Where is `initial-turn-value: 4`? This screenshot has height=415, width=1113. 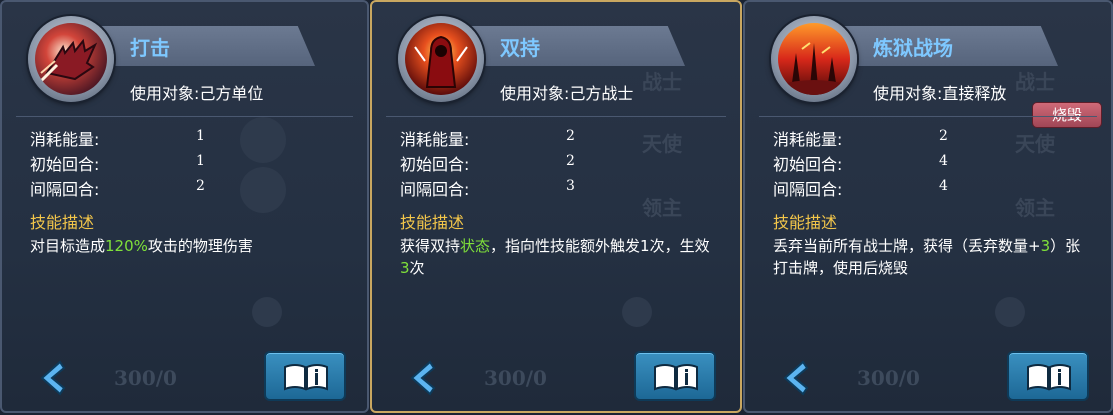 initial-turn-value: 4 is located at coordinates (943, 161).